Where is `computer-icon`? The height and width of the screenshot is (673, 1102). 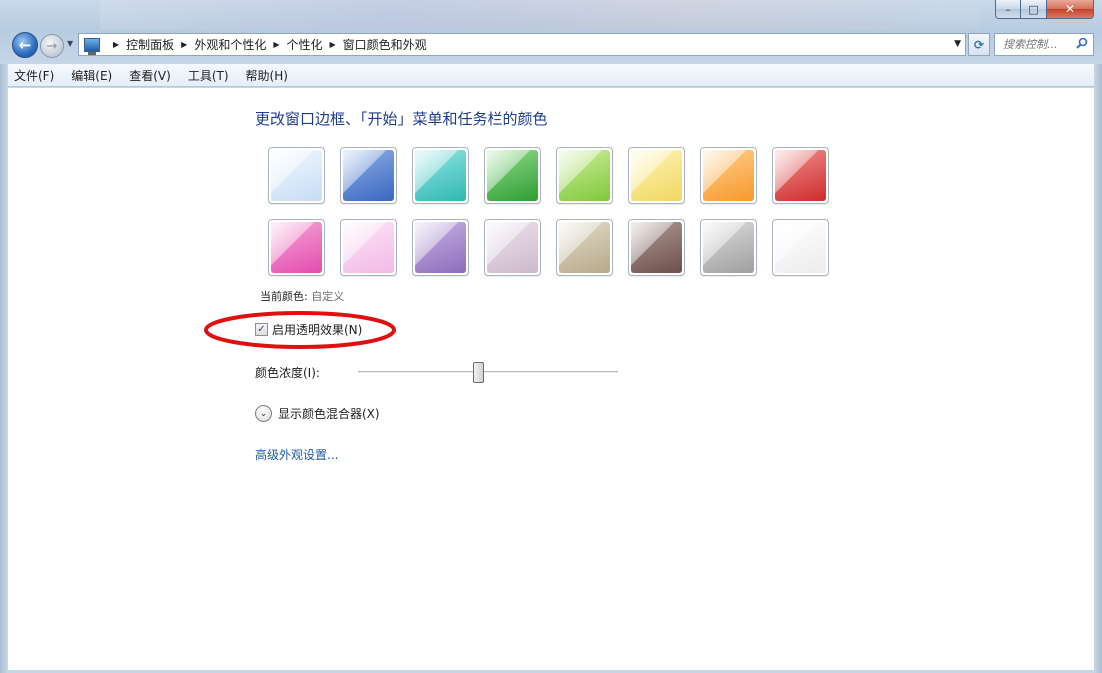
computer-icon is located at coordinates (92, 46).